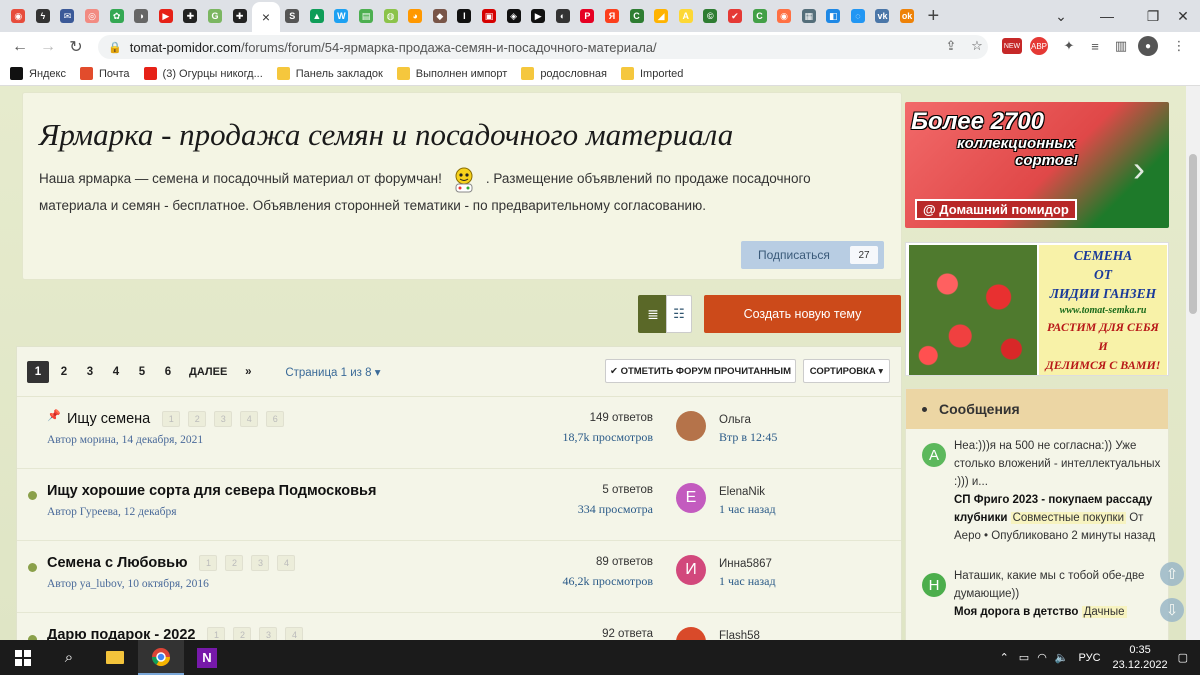  What do you see at coordinates (977, 46) in the screenshot?
I see `bookmark-star-icon: ☆` at bounding box center [977, 46].